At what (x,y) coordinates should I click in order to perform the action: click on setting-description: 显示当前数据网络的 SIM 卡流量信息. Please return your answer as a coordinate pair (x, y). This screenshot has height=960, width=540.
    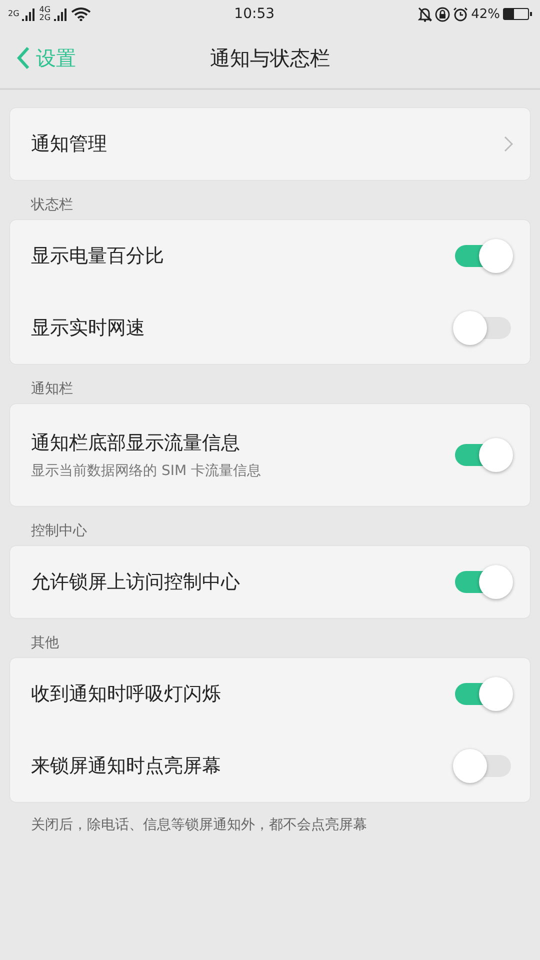
    Looking at the image, I should click on (146, 471).